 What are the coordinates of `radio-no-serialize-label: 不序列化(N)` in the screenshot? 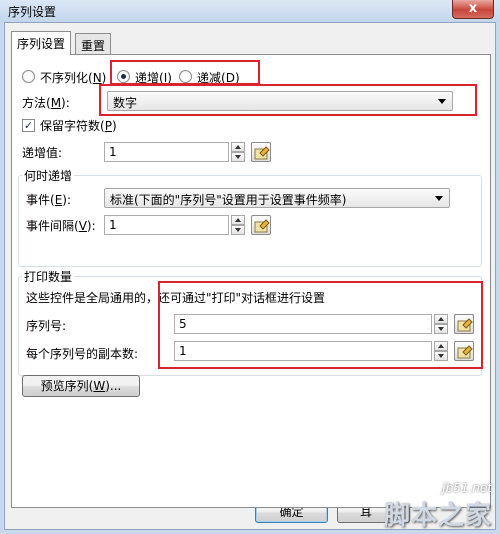 It's located at (73, 78).